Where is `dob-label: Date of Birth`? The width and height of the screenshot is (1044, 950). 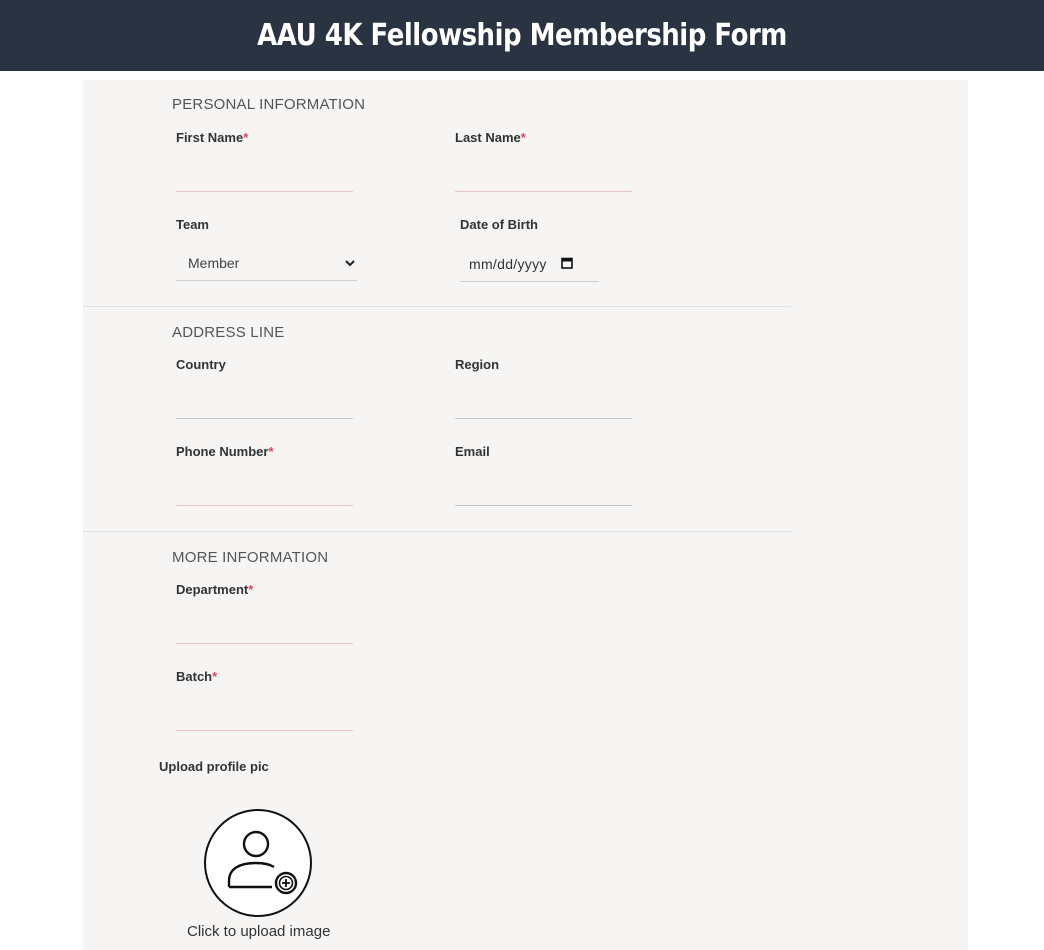 dob-label: Date of Birth is located at coordinates (499, 224).